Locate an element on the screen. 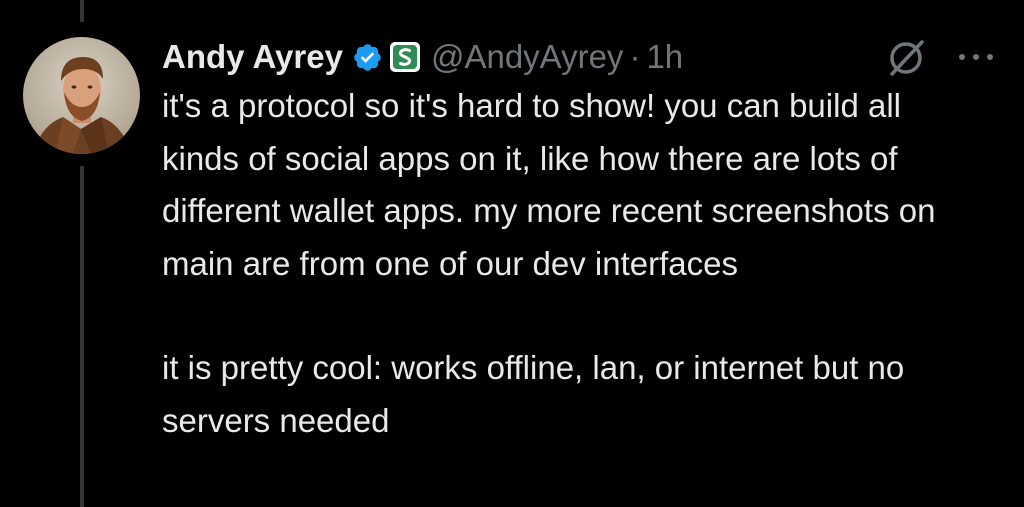  grok-icon is located at coordinates (906, 58).